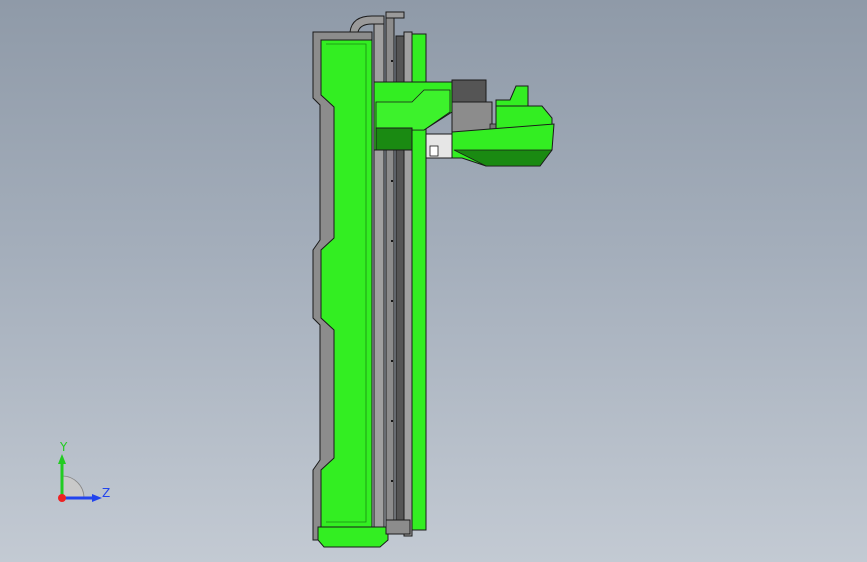  I want to click on carriage-lower, so click(394, 139).